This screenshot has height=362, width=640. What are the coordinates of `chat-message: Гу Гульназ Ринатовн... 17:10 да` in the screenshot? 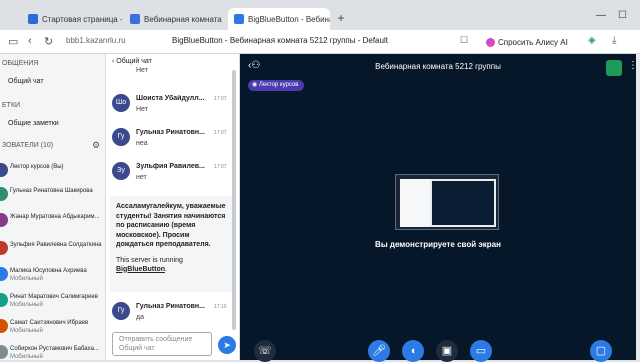 It's located at (172, 316).